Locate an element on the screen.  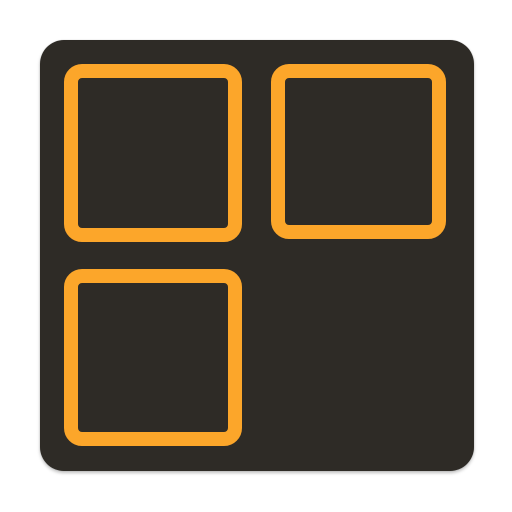
grid-tile-bottom-left is located at coordinates (153, 357).